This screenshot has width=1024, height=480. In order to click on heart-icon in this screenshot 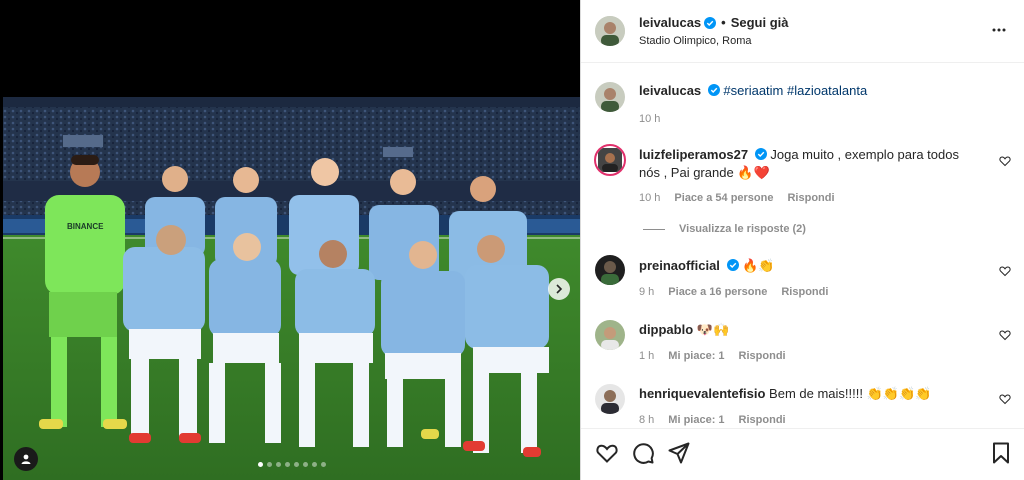, I will do `click(607, 453)`.